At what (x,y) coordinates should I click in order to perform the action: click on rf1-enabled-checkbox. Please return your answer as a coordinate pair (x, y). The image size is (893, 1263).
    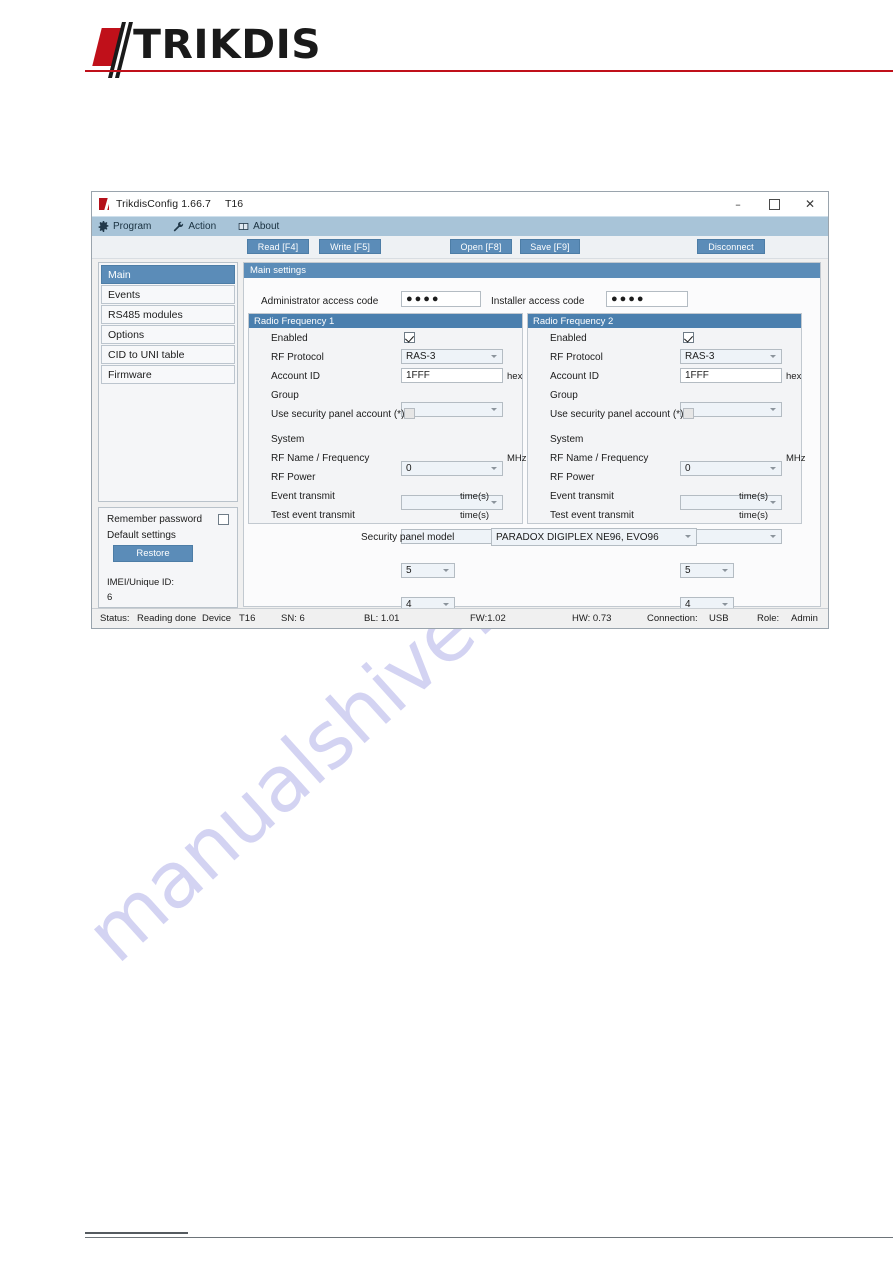
    Looking at the image, I should click on (409, 337).